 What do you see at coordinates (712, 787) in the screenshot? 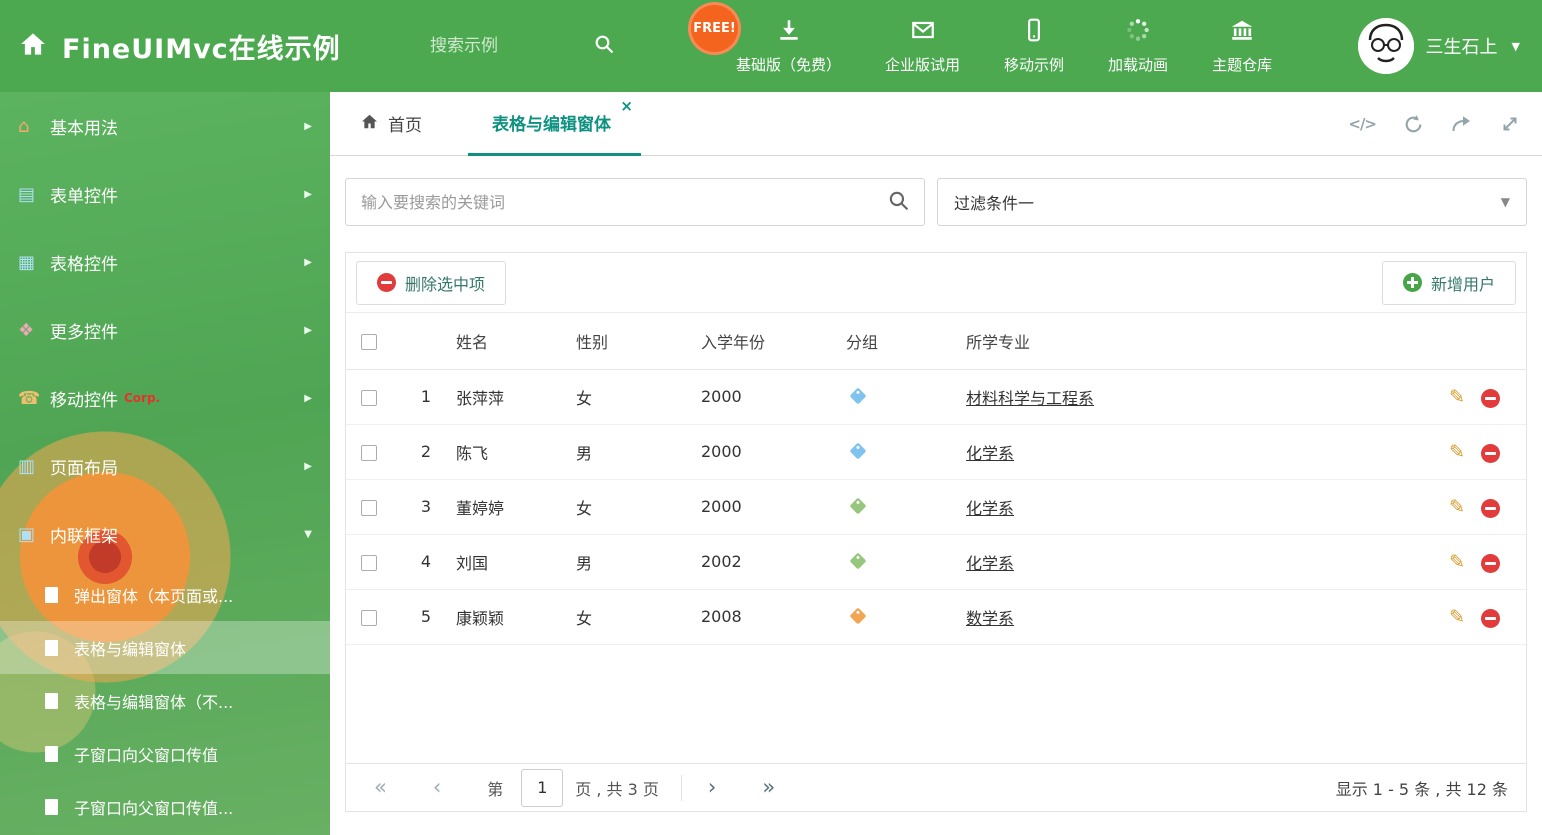
I see `next-page-icon: ›` at bounding box center [712, 787].